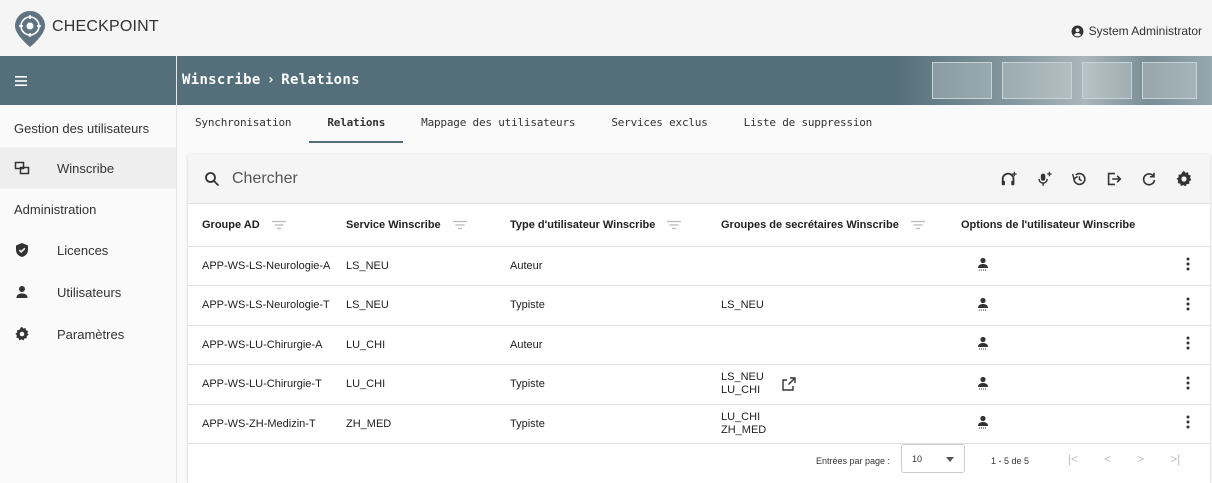 Image resolution: width=1212 pixels, height=483 pixels. I want to click on column-header-groupes-secretaires: Groupes de secrétaires Winscribe, so click(827, 225).